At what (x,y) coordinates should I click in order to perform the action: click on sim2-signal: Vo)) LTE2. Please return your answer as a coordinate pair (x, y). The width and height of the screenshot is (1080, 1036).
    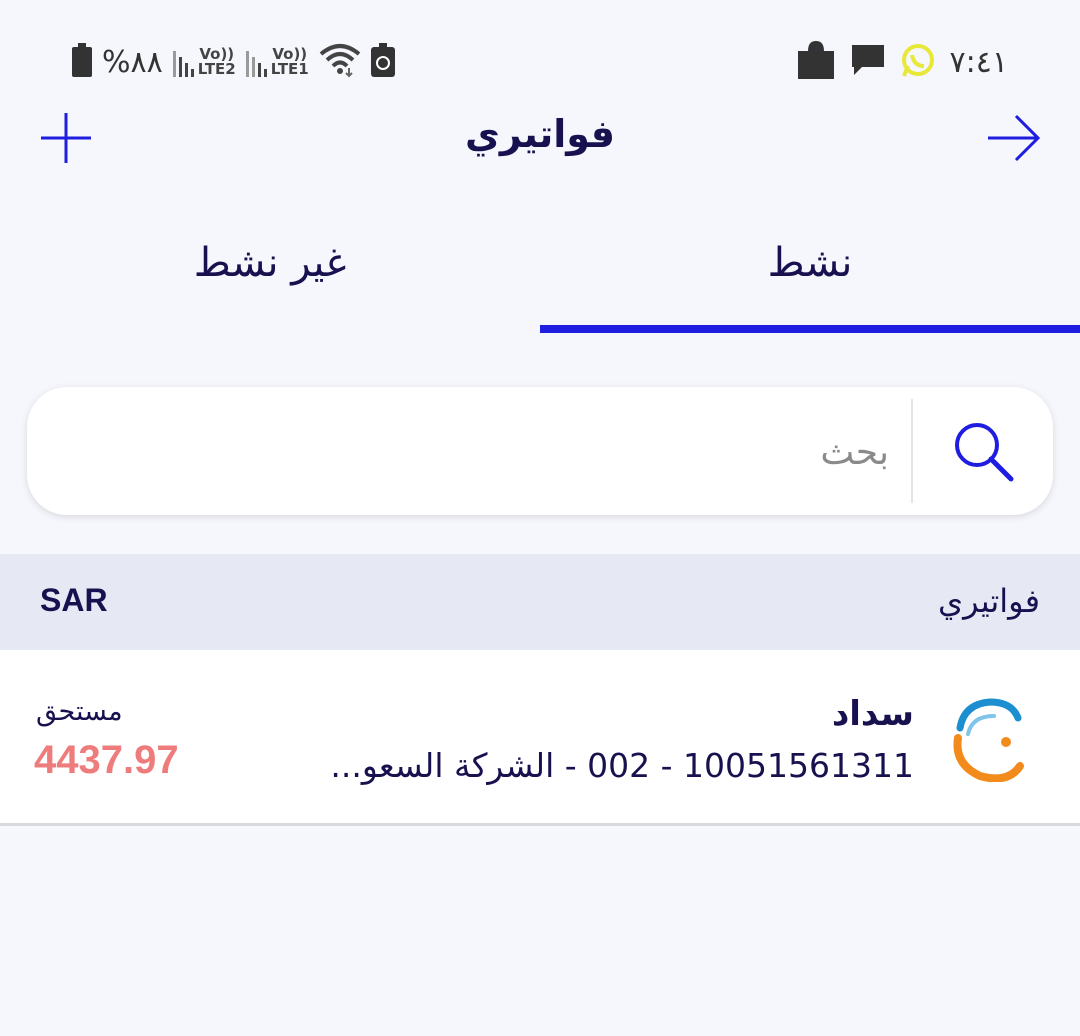
    Looking at the image, I should click on (204, 62).